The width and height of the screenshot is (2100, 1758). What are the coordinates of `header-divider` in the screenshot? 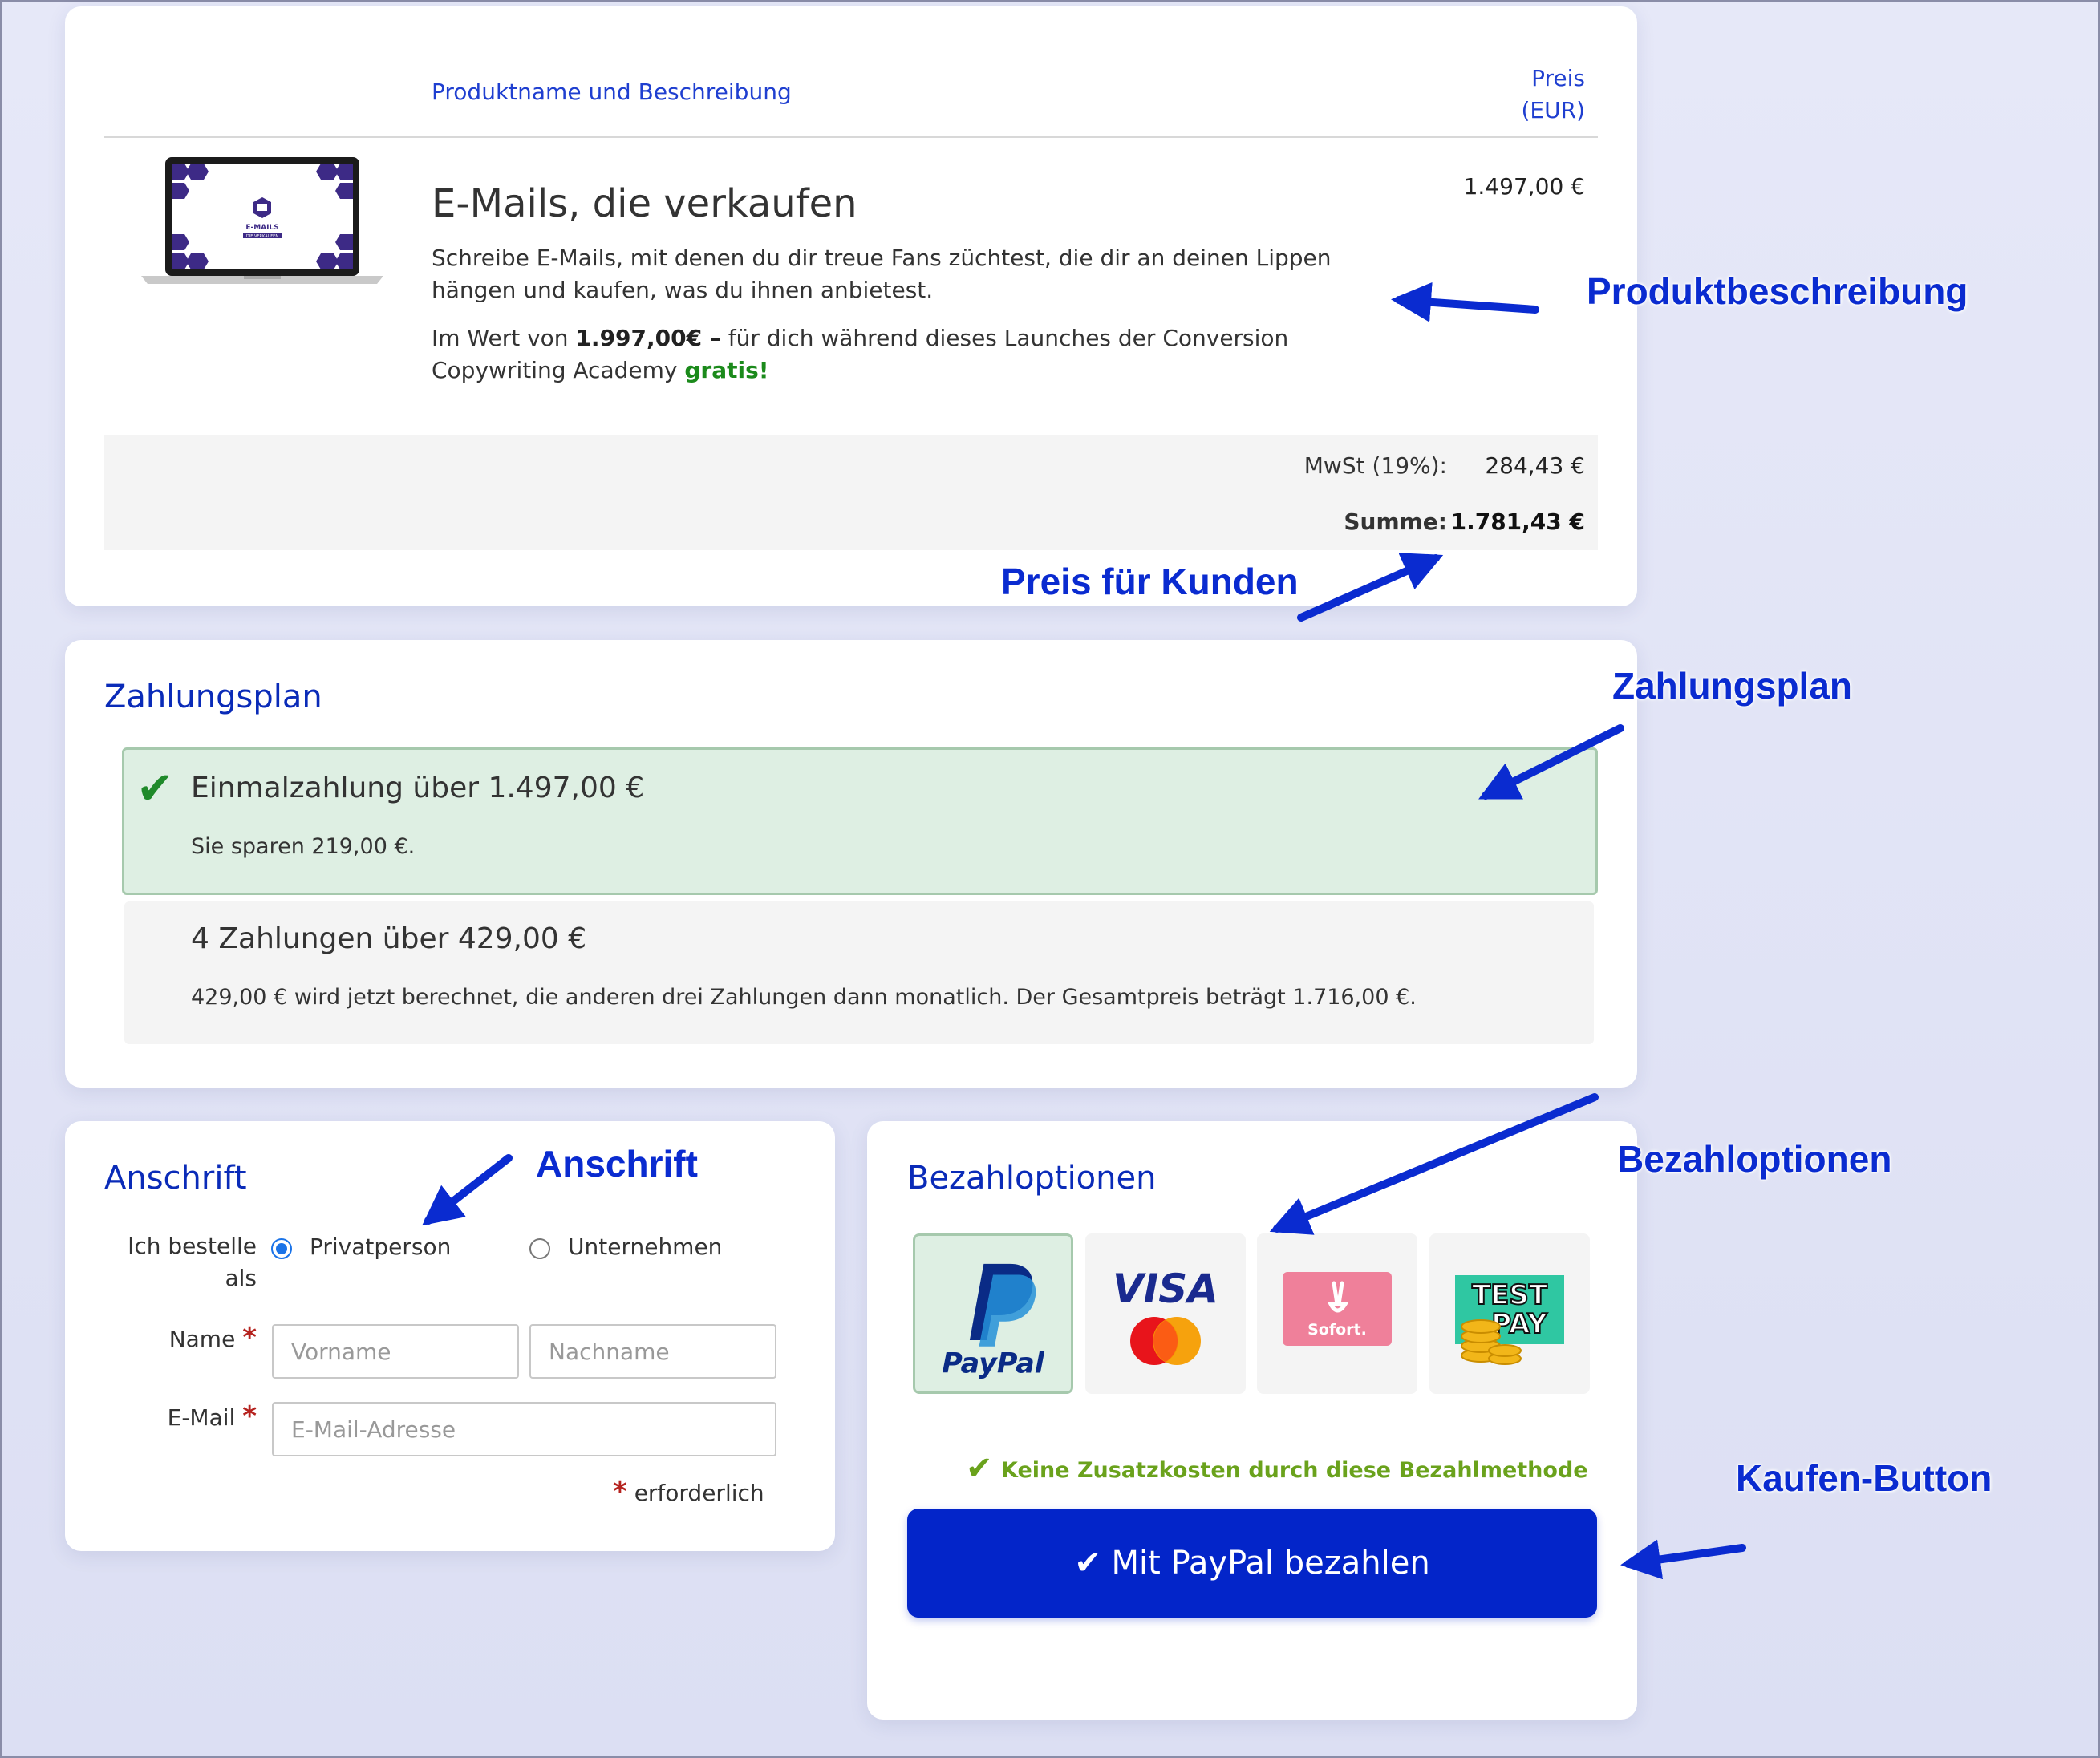 It's located at (851, 137).